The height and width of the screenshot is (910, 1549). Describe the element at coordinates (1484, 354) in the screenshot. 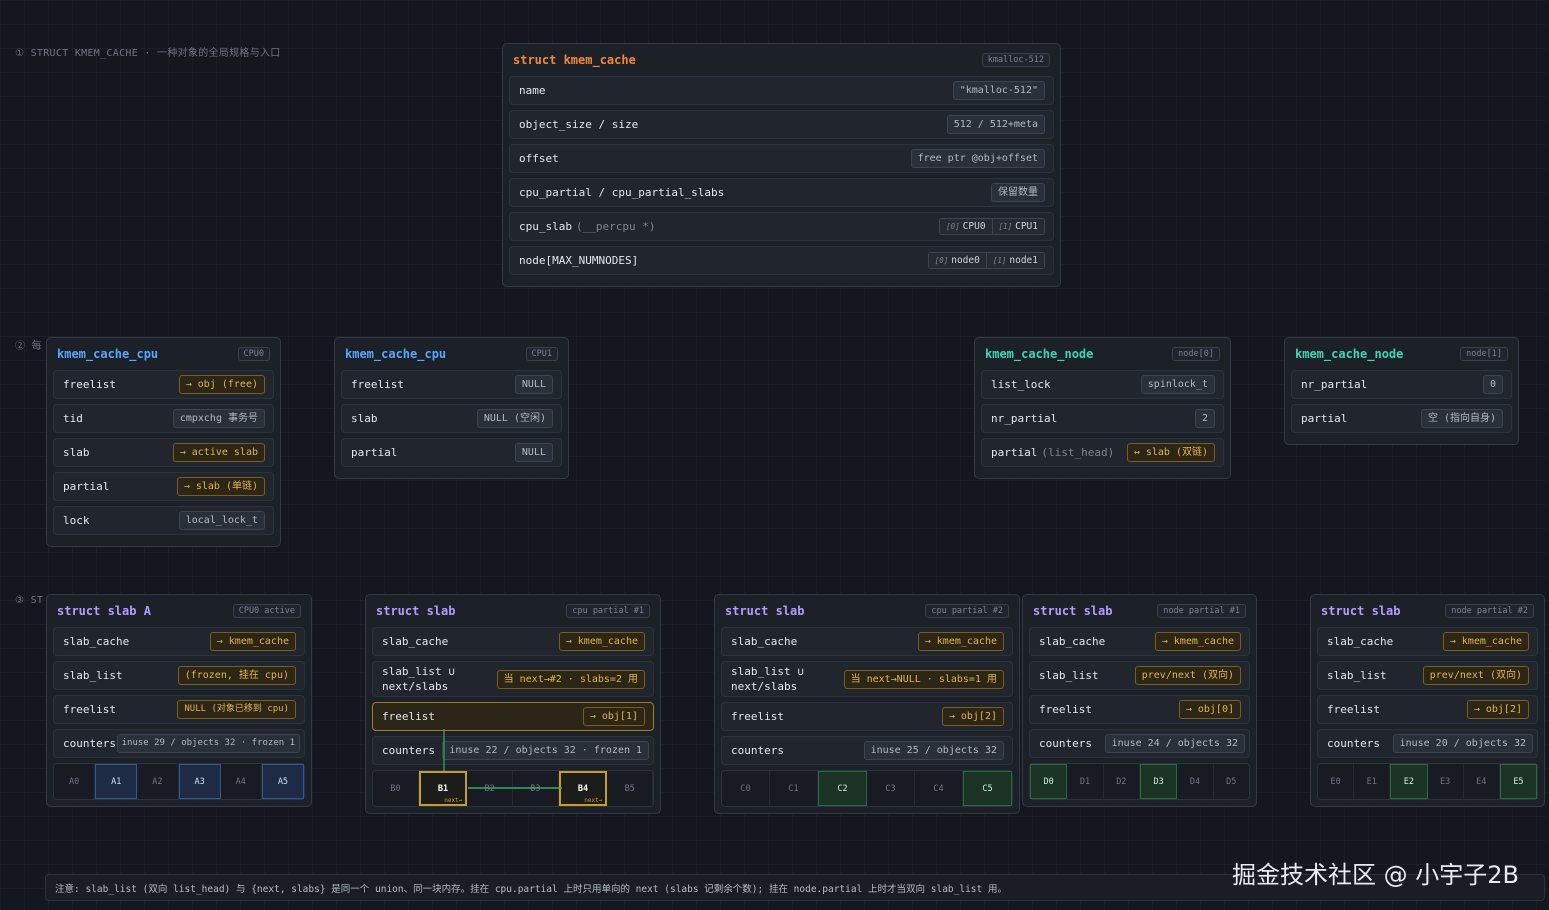

I see `card-tag: node[1]` at that location.